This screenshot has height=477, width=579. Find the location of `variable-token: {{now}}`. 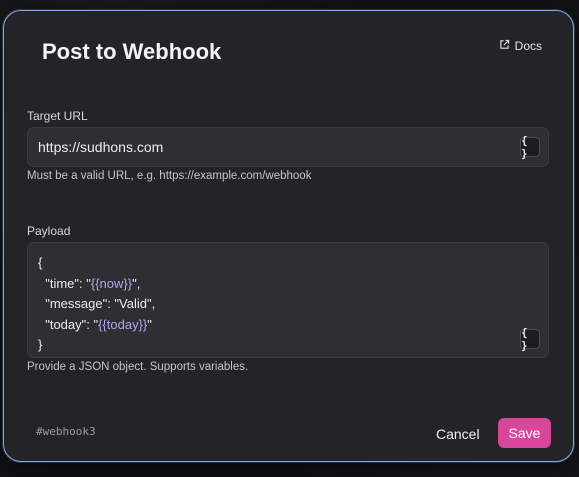

variable-token: {{now}} is located at coordinates (111, 283).